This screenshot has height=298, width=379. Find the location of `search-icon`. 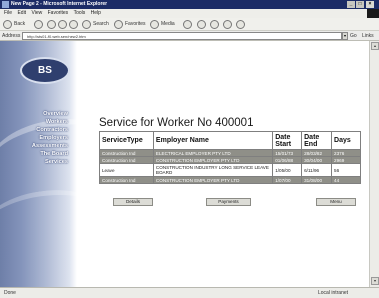

search-icon is located at coordinates (86, 24).